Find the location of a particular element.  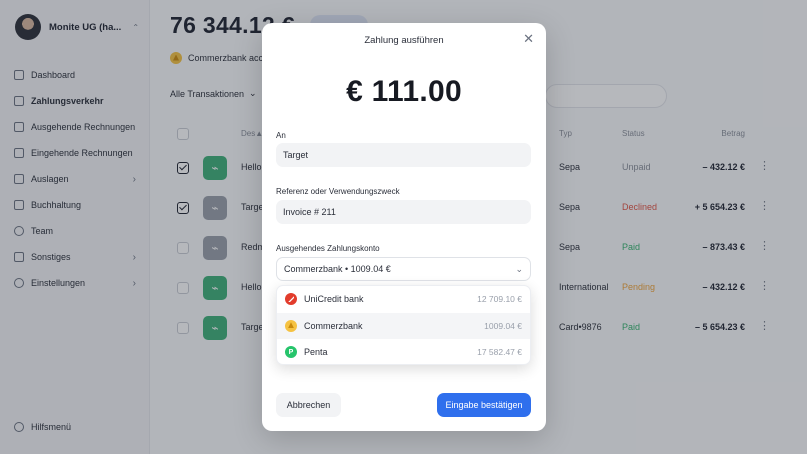

account-label: Ausgehendes Zahlungskonto is located at coordinates (328, 248).